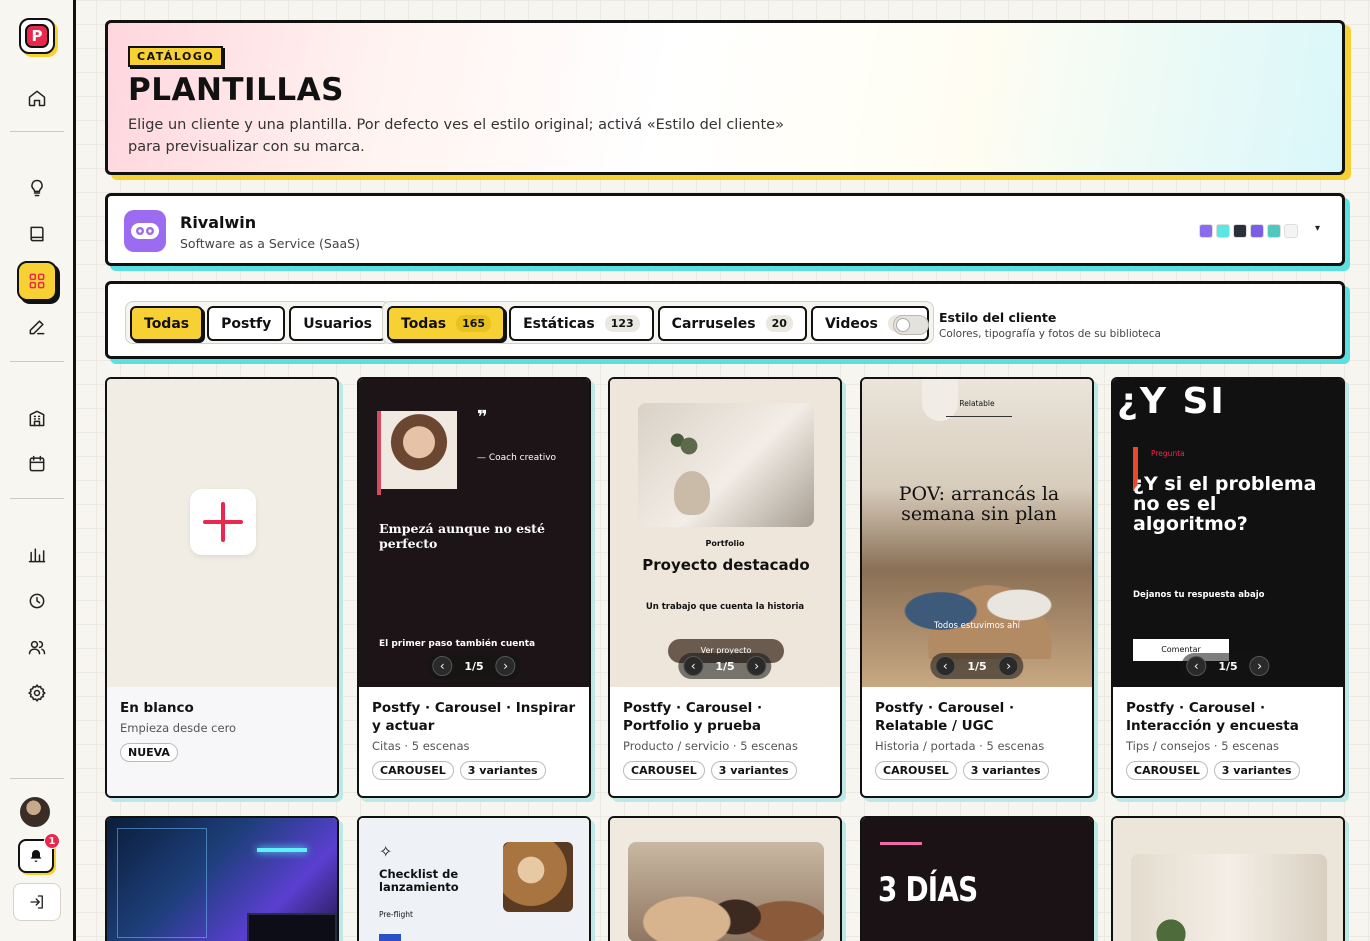  Describe the element at coordinates (1168, 453) in the screenshot. I see `preview-kicker: Pregunta` at that location.